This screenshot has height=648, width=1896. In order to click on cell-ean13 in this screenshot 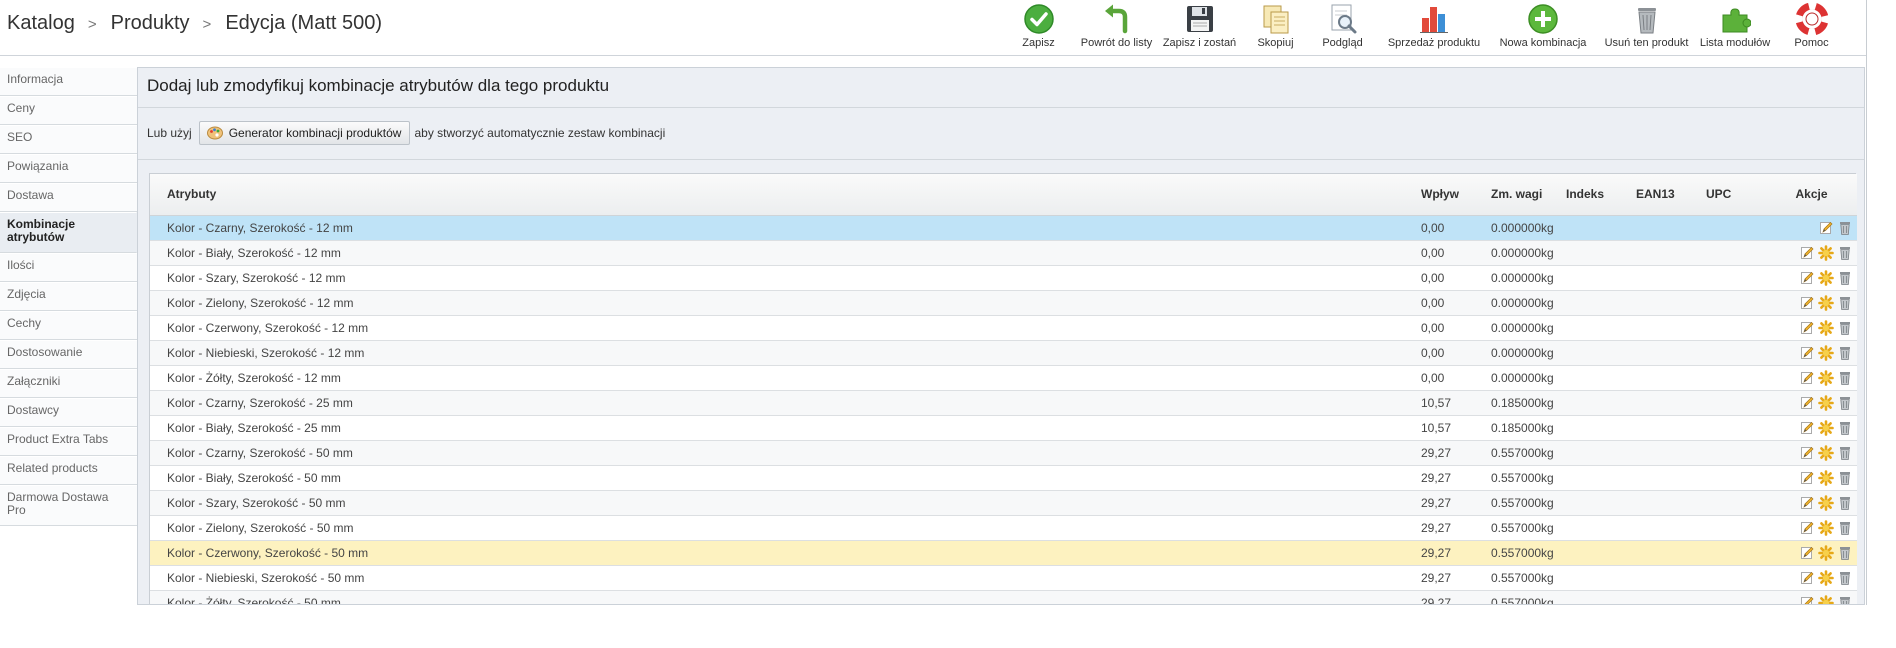, I will do `click(1671, 328)`.